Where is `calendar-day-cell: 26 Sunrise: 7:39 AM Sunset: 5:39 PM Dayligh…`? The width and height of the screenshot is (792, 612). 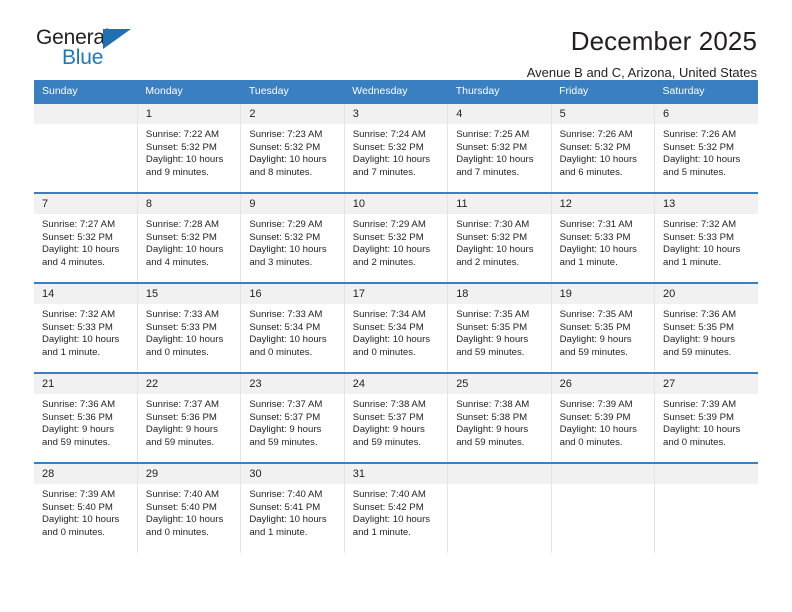
calendar-day-cell: 26 Sunrise: 7:39 AM Sunset: 5:39 PM Dayligh… is located at coordinates (603, 417).